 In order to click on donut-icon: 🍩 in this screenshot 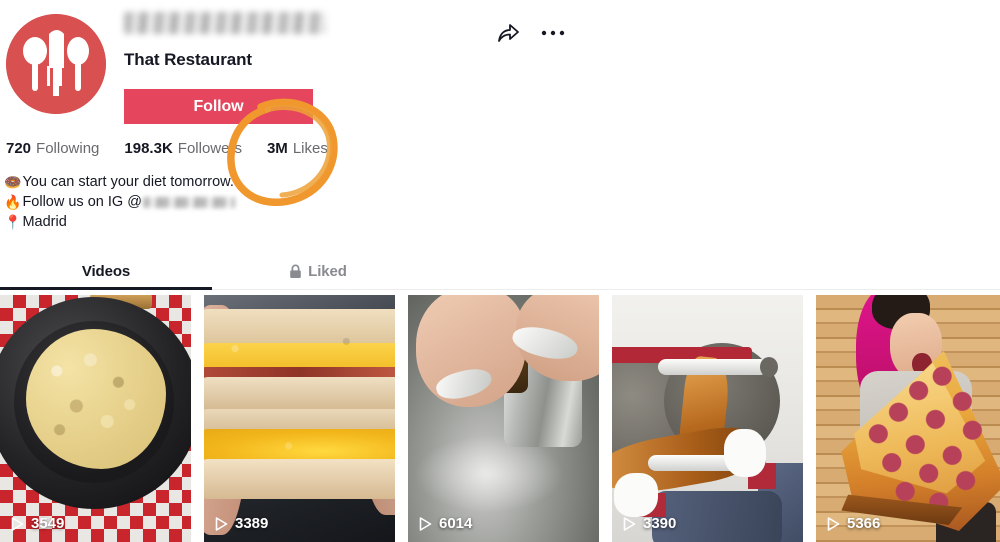, I will do `click(13, 182)`.